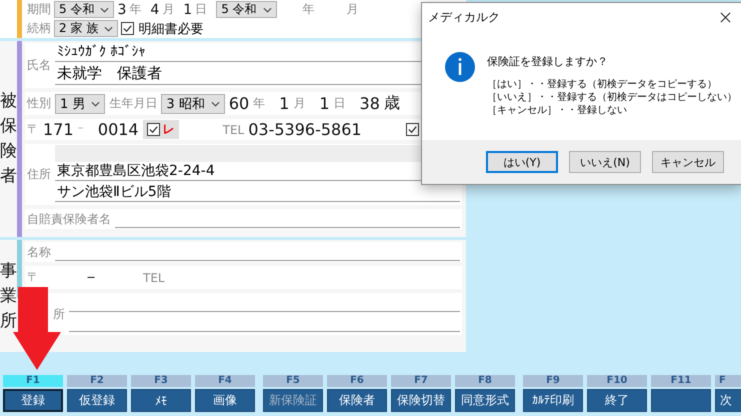 This screenshot has width=741, height=416. I want to click on dialog-message: 保険証を登録しますか？, so click(548, 61).